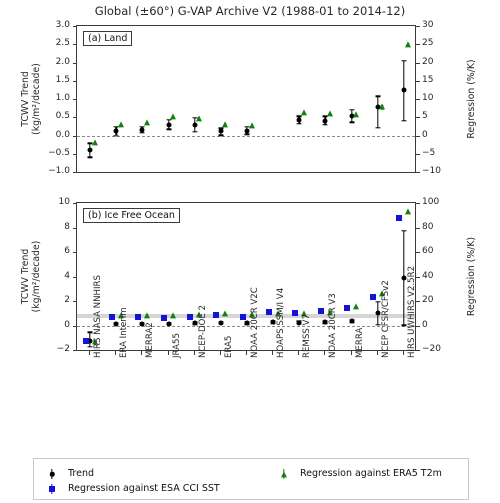 The height and width of the screenshot is (503, 500). Describe the element at coordinates (52, 474) in the screenshot. I see `legend-marker-dot` at that location.